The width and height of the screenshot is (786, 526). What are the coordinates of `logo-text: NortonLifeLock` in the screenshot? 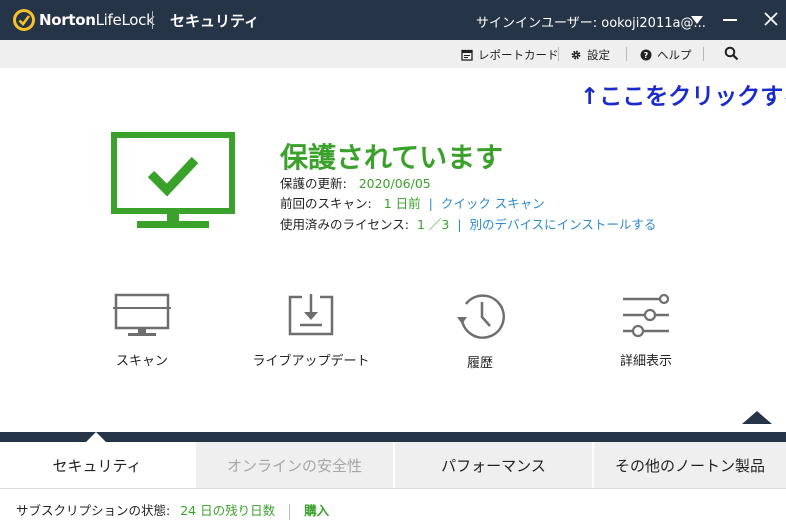 It's located at (97, 20).